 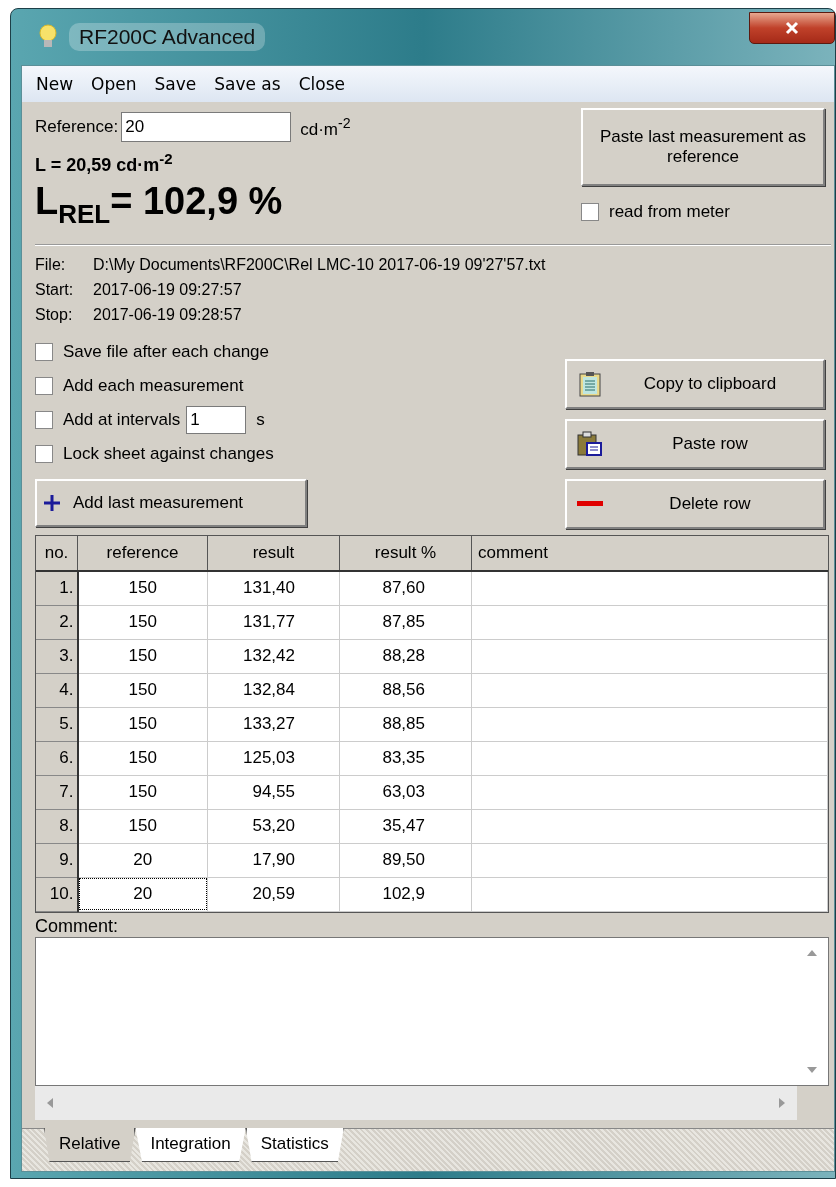 What do you see at coordinates (250, 84) in the screenshot?
I see `menu-item: Save as` at bounding box center [250, 84].